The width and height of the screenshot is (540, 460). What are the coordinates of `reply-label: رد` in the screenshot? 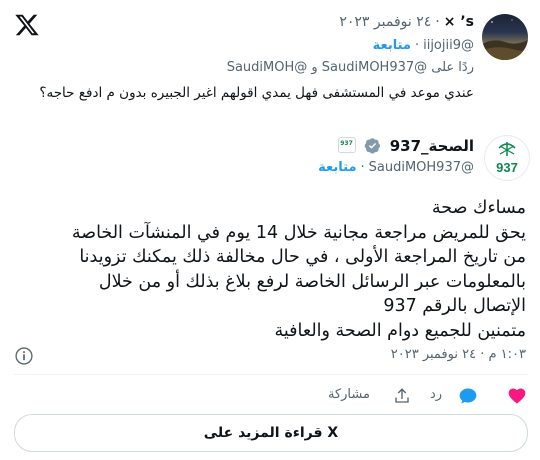 It's located at (436, 394).